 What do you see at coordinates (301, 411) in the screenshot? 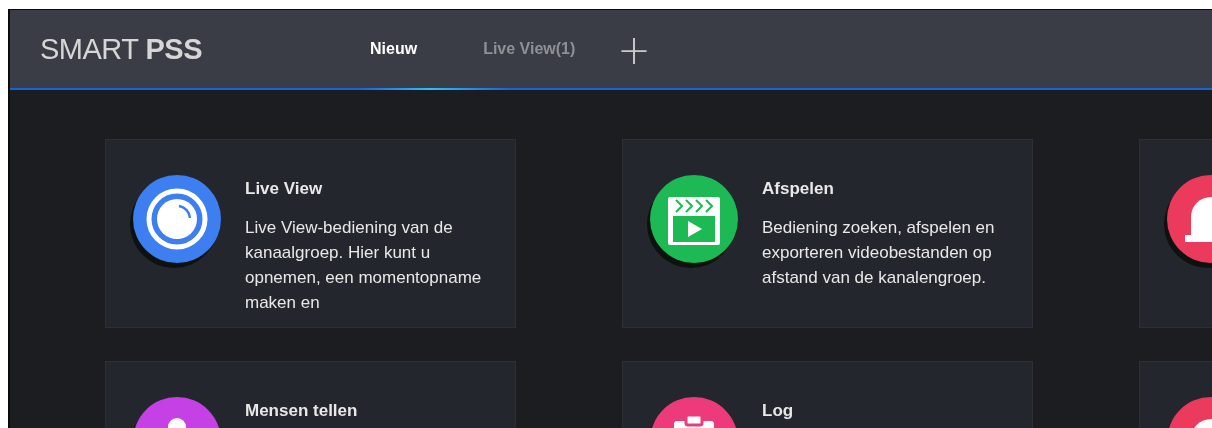
I see `card-title: Mensen tellen` at bounding box center [301, 411].